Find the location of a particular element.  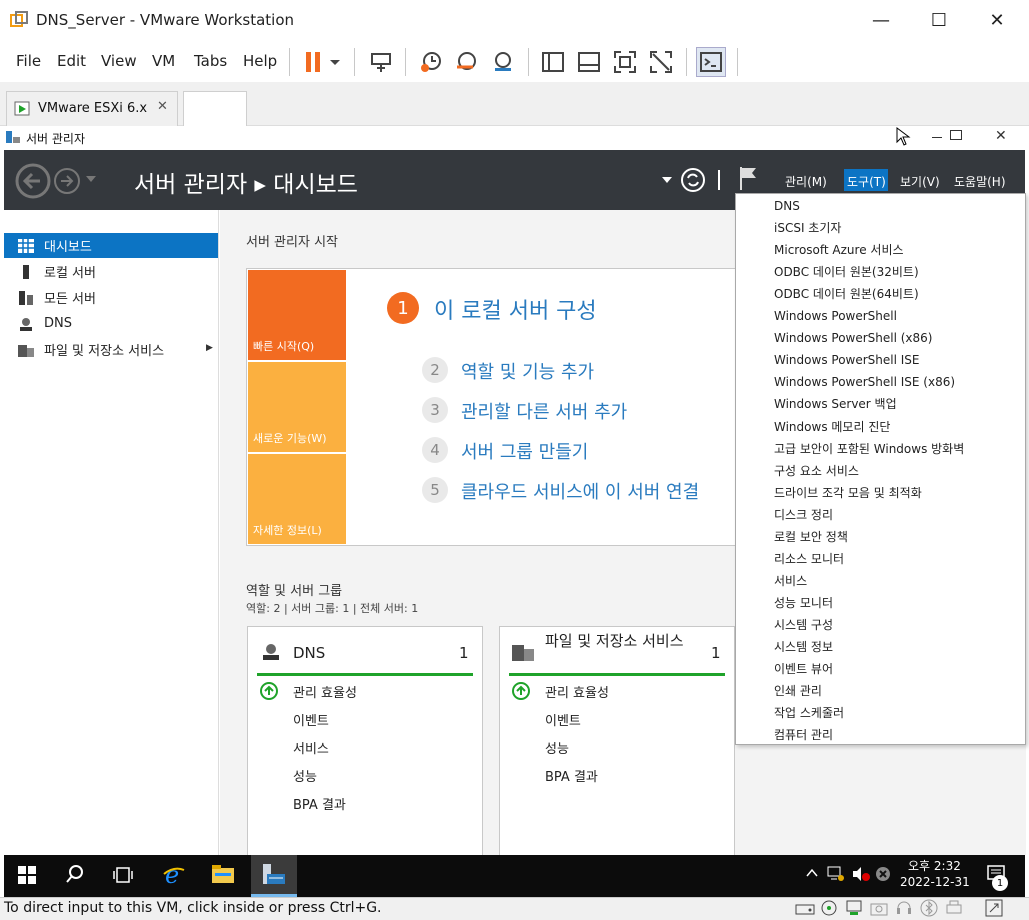

tools-menu-item: Microsoft Azure 서비스 is located at coordinates (839, 250).